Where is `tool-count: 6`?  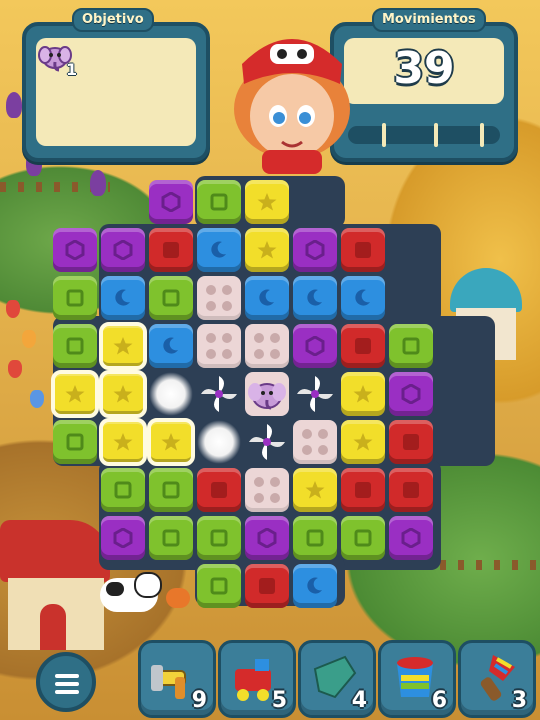
tool-count: 6 is located at coordinates (439, 700).